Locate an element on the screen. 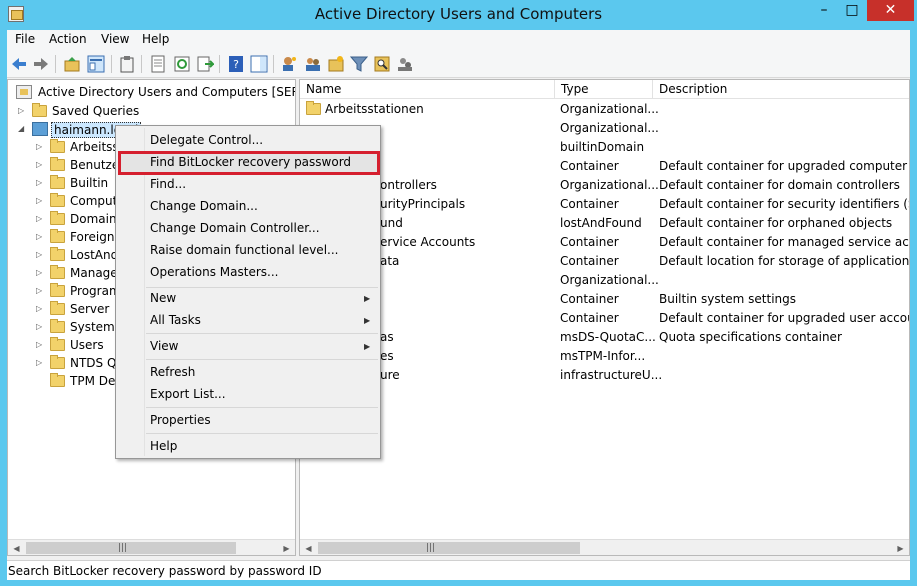 The height and width of the screenshot is (586, 917). menu-item-help: Help is located at coordinates (163, 447).